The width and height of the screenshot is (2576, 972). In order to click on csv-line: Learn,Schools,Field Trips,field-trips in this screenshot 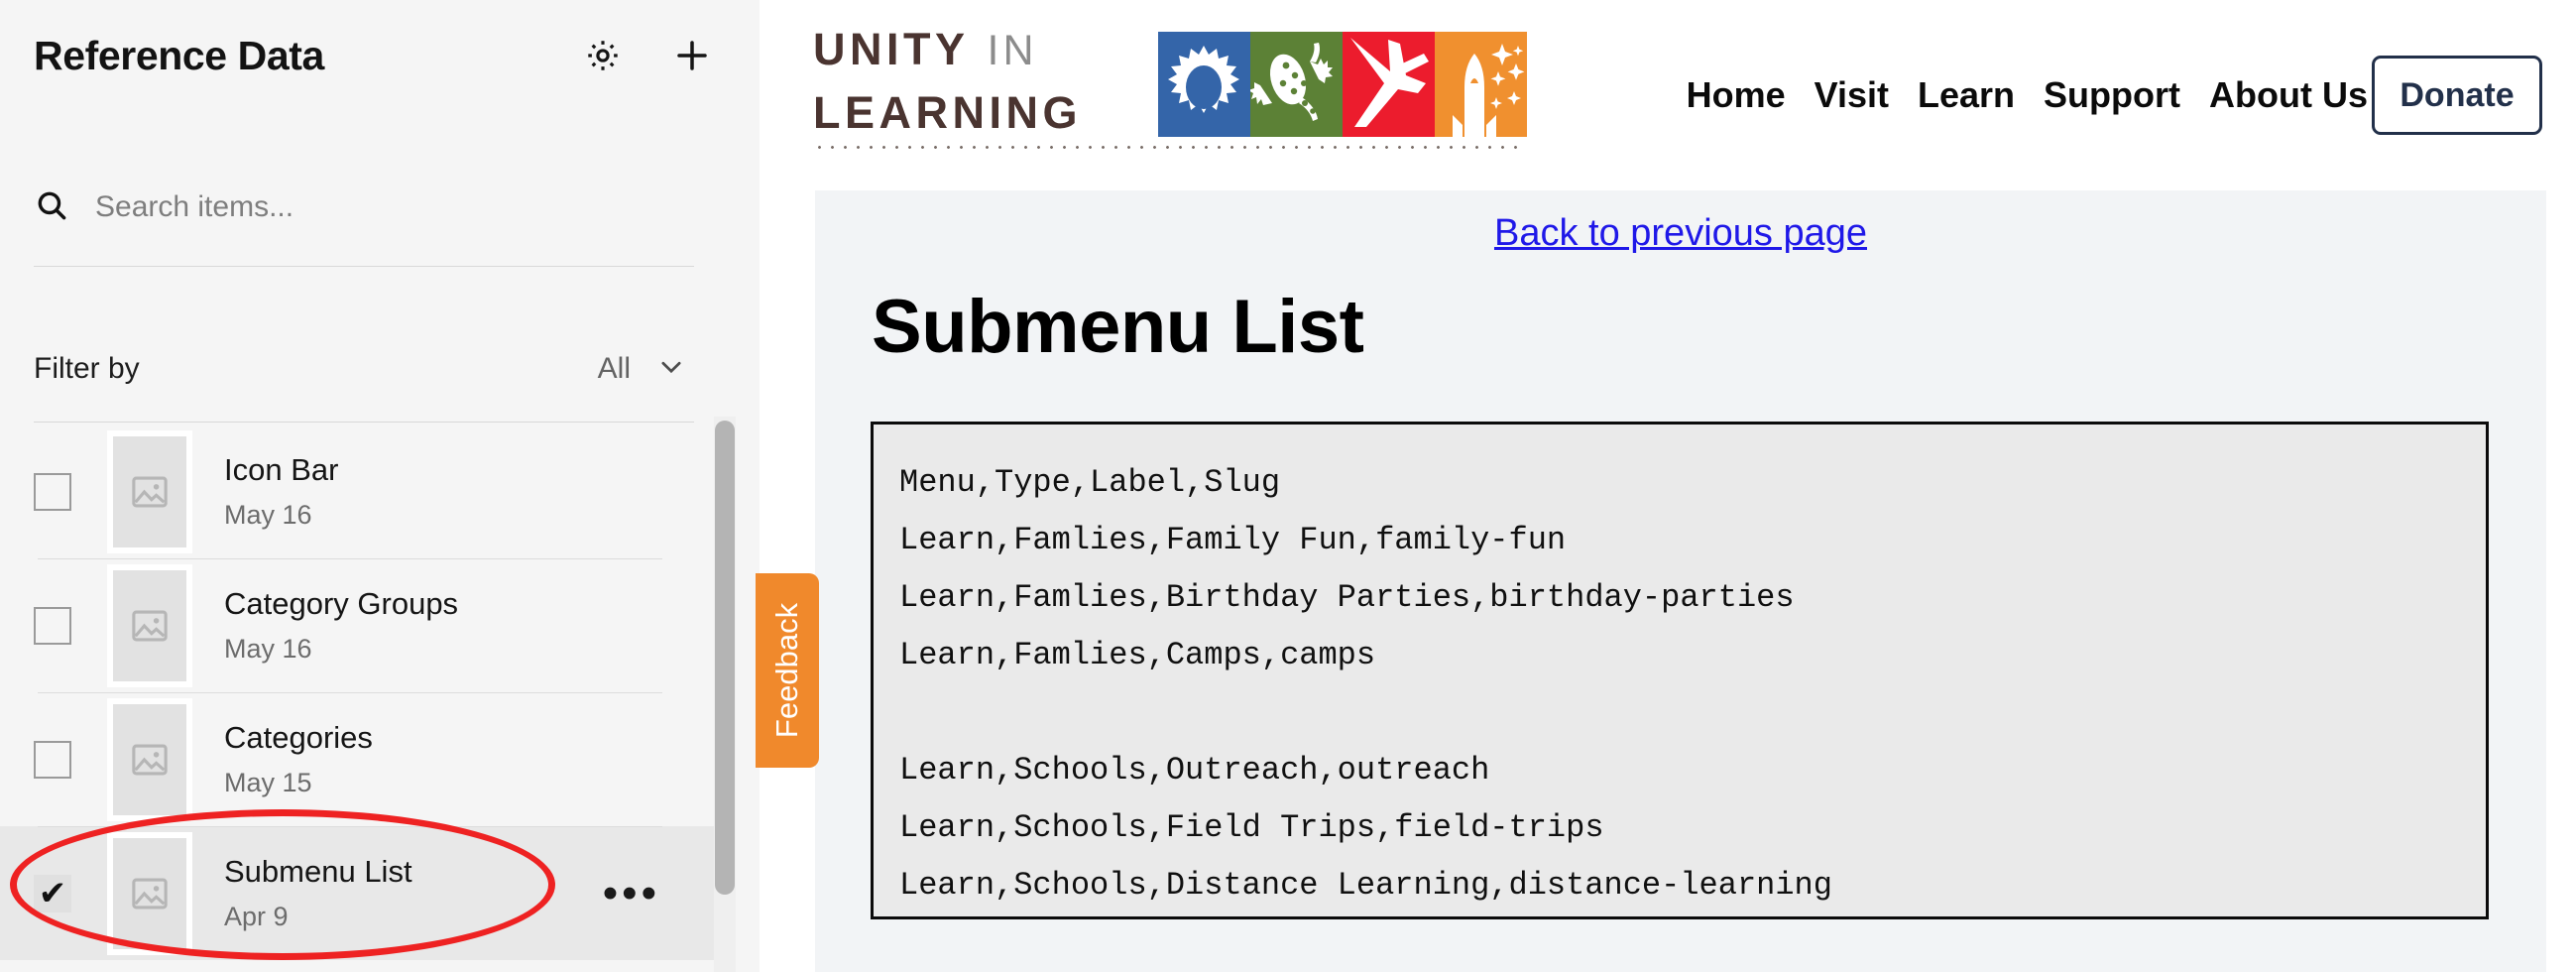, I will do `click(1251, 827)`.